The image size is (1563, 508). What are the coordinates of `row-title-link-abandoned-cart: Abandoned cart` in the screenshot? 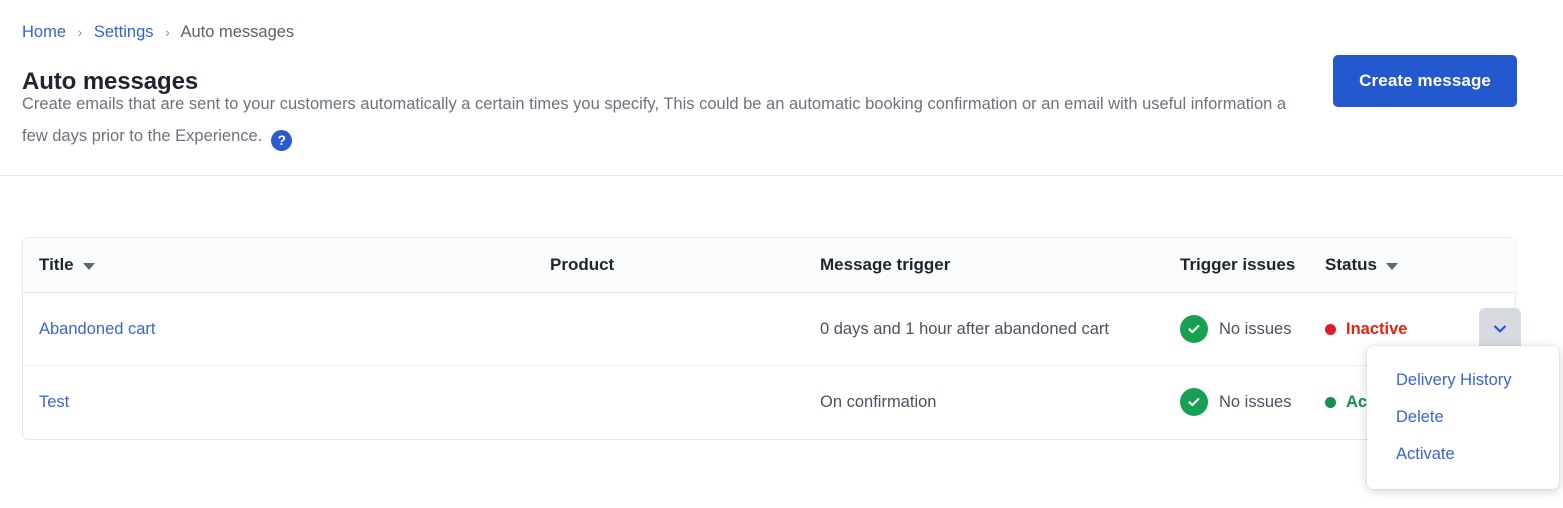 It's located at (97, 329).